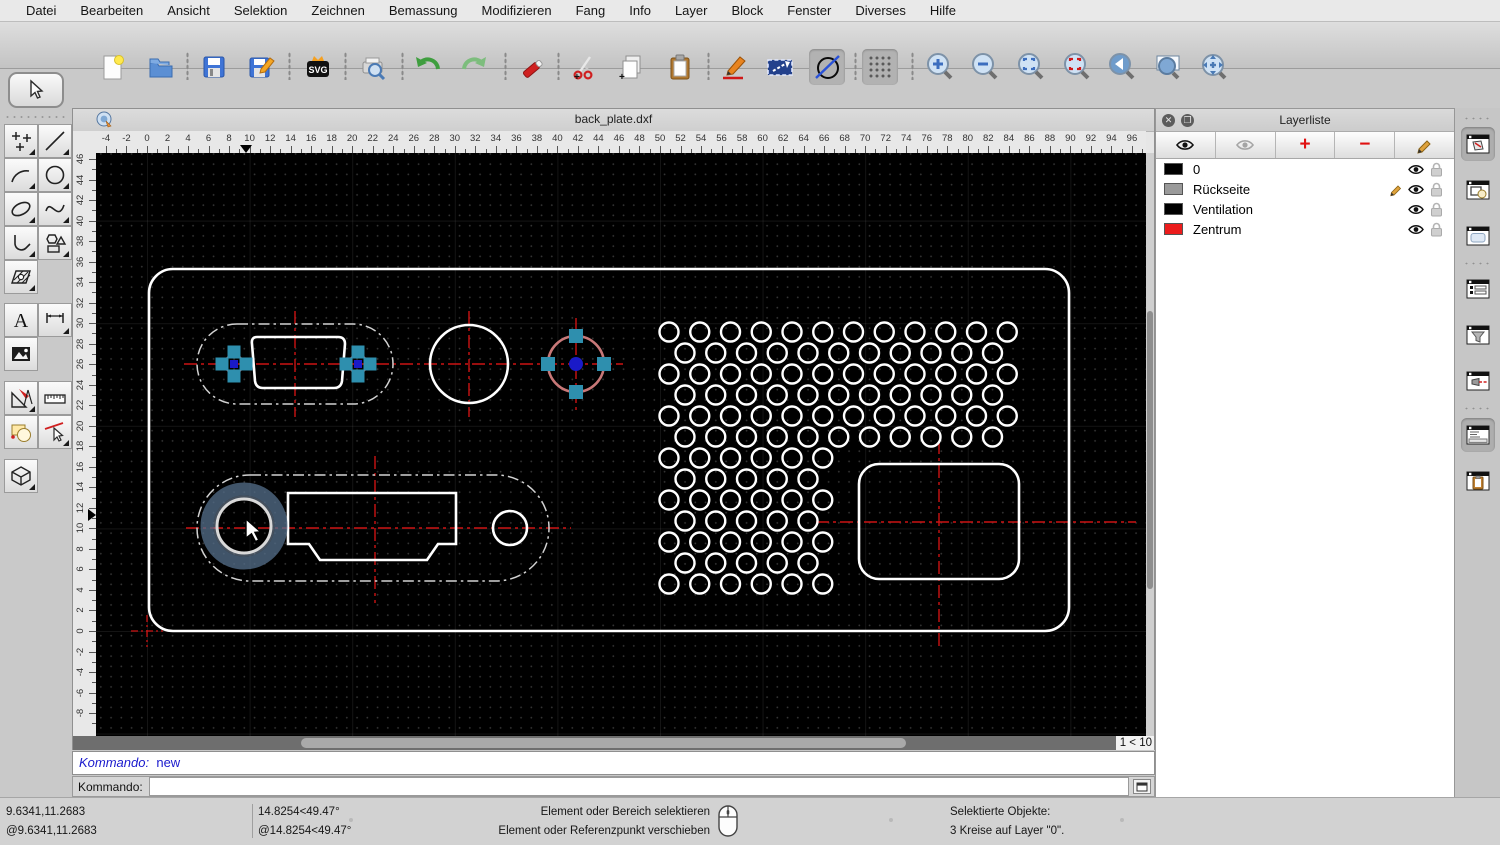 The image size is (1500, 845). I want to click on selection-handle, so click(246, 364).